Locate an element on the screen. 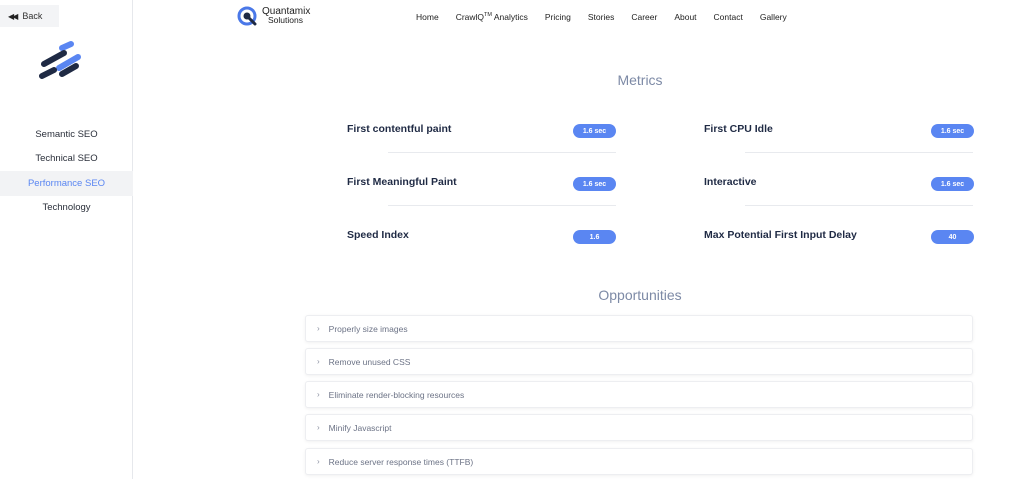 The width and height of the screenshot is (1024, 479). opportunity-label: Properly size images is located at coordinates (368, 328).